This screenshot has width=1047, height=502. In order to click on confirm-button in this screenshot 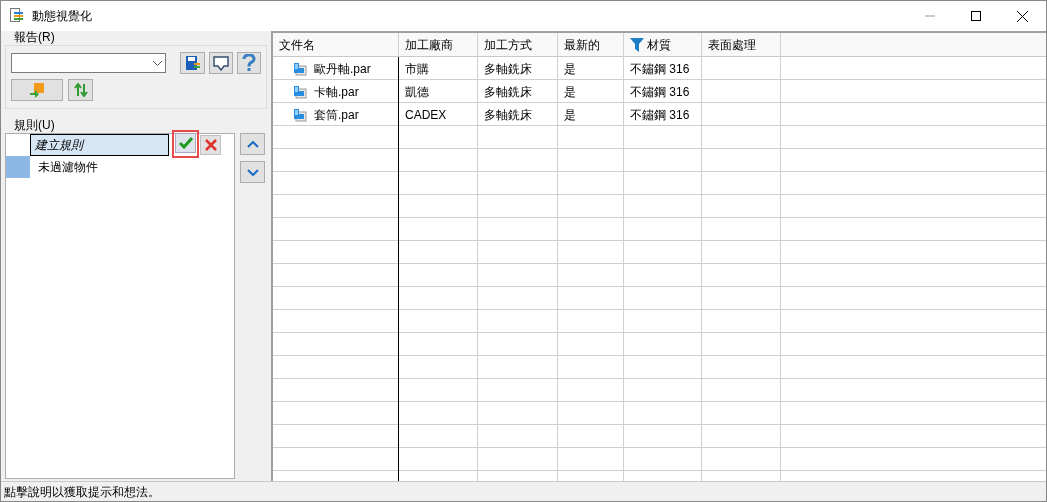, I will do `click(185, 143)`.